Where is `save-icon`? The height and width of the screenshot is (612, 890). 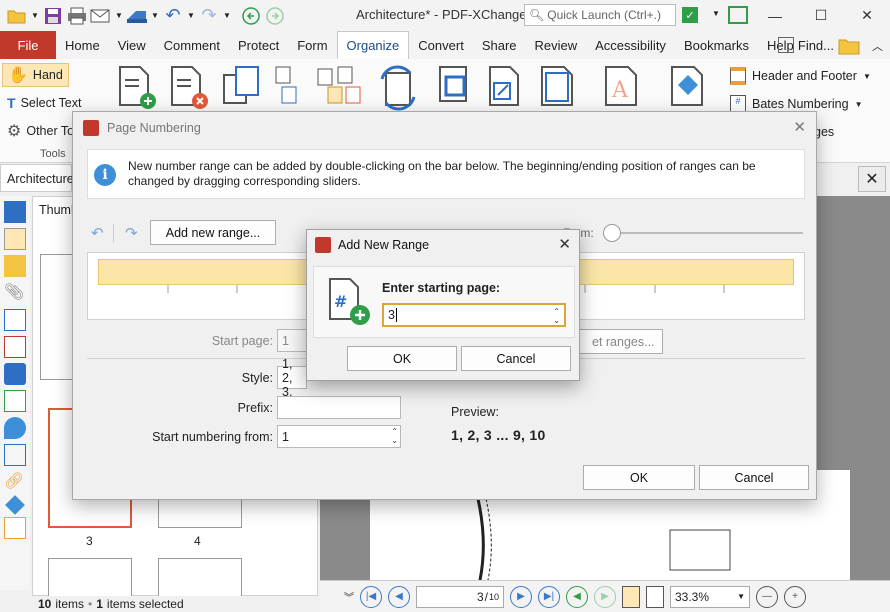
save-icon is located at coordinates (53, 16).